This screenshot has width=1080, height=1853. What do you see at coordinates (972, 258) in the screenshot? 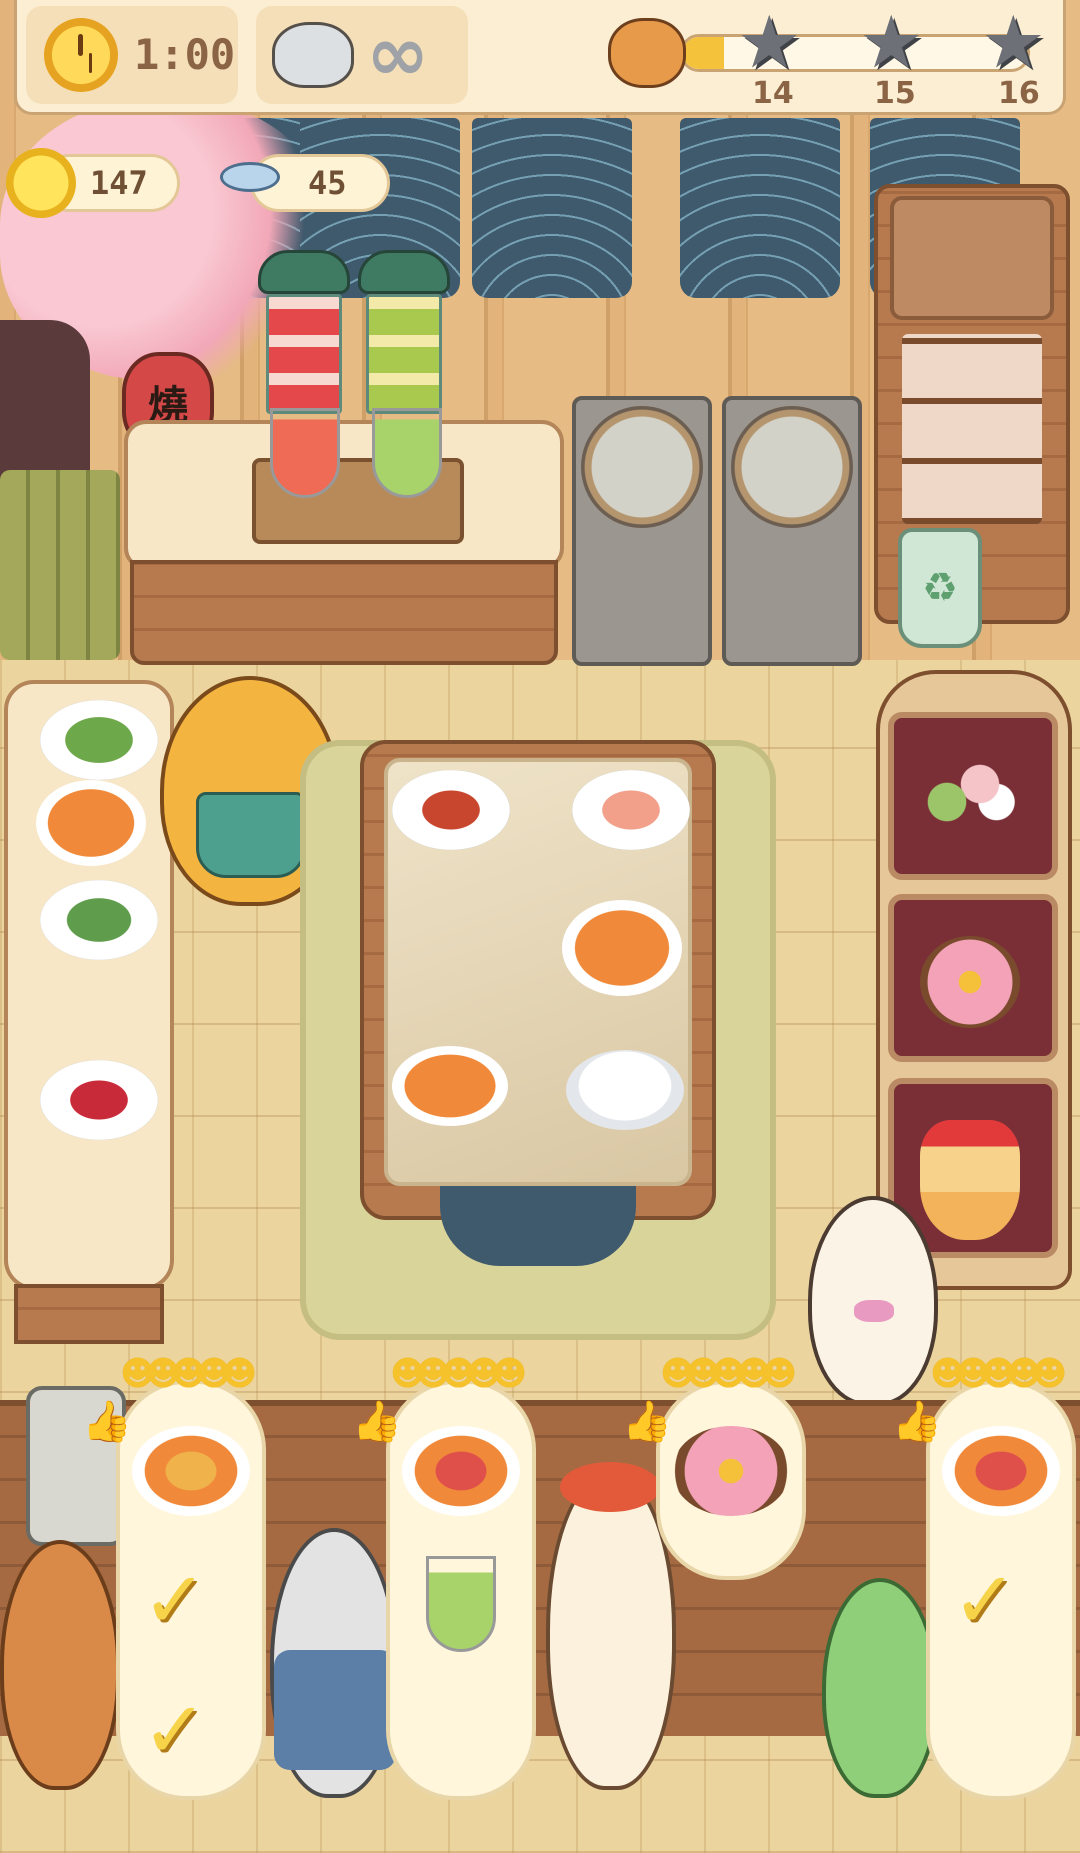
I see `cabinet-top-panel` at bounding box center [972, 258].